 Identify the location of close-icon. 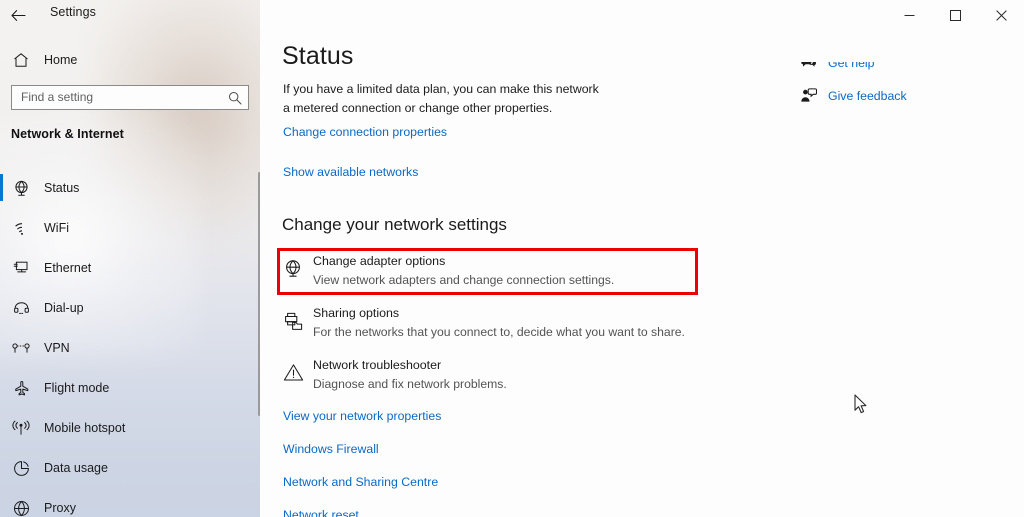
(1001, 15).